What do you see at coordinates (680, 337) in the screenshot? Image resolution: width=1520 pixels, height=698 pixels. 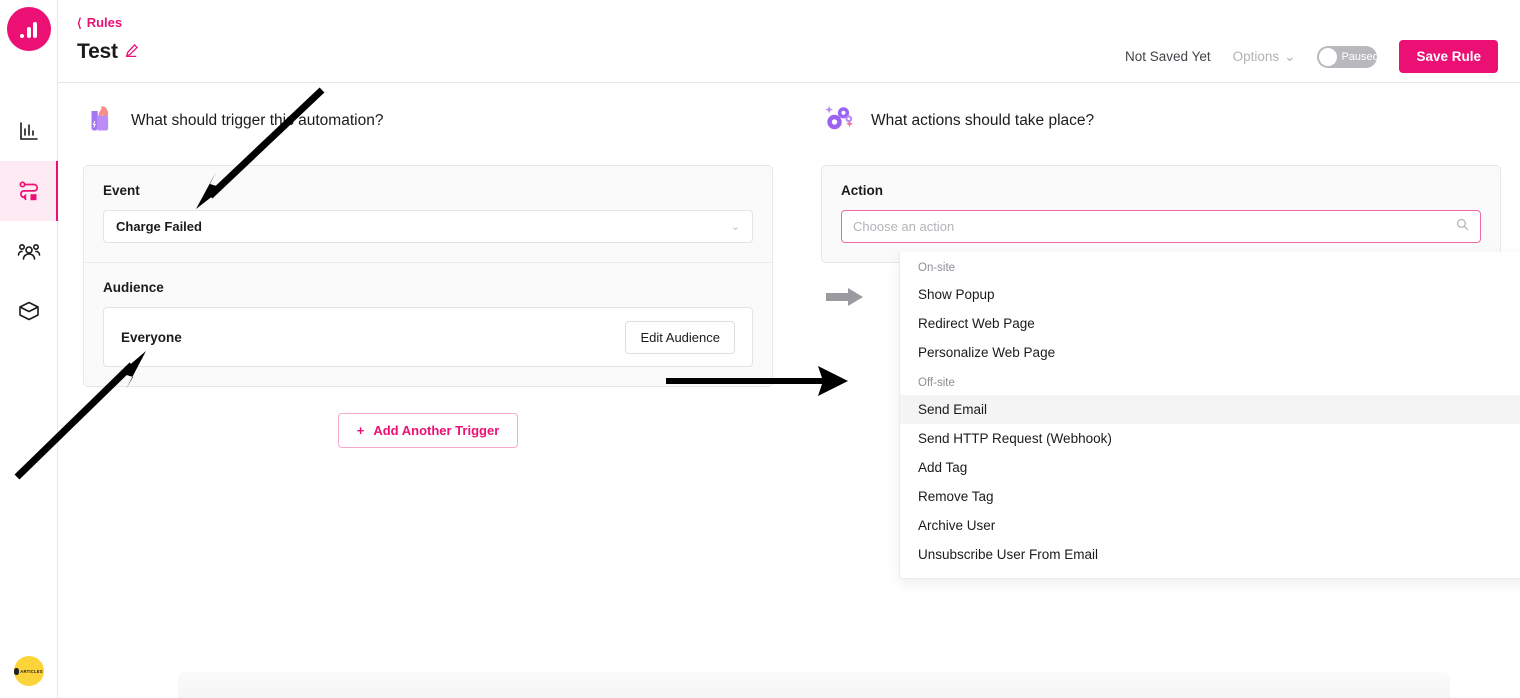 I see `edit-audience-button: Edit Audience` at bounding box center [680, 337].